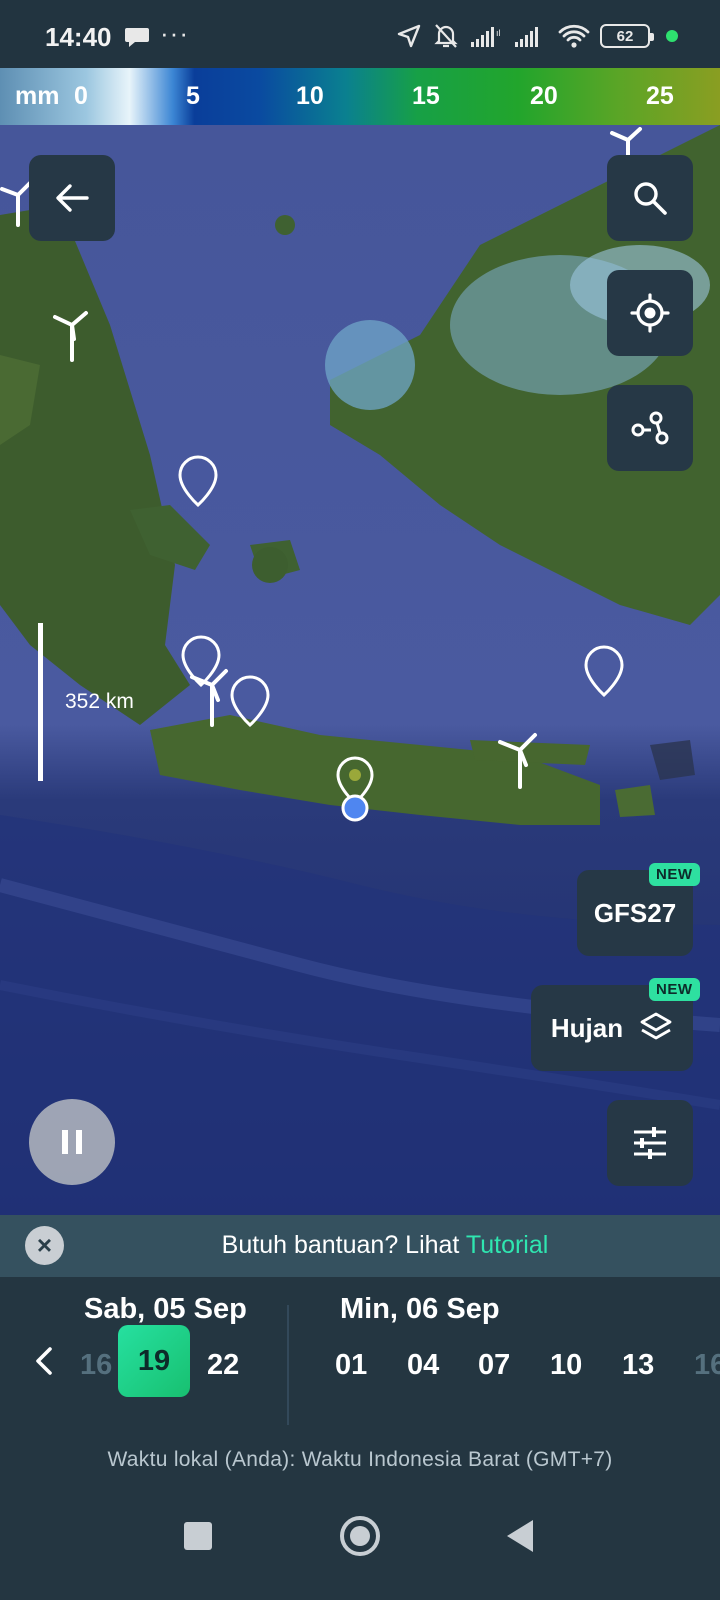 The height and width of the screenshot is (1600, 720). I want to click on location-arrow-icon, so click(409, 36).